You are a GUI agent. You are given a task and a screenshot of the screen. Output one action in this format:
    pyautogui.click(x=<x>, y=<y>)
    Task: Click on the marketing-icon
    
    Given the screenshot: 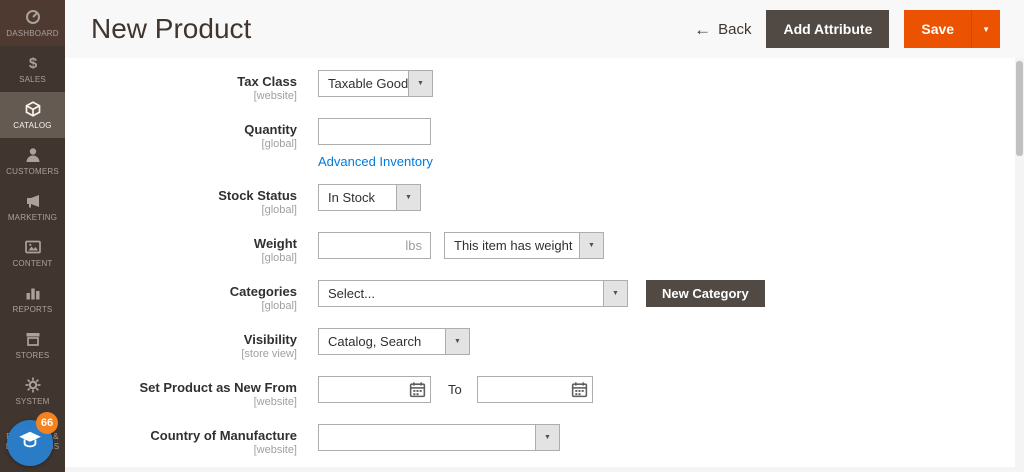 What is the action you would take?
    pyautogui.click(x=33, y=201)
    